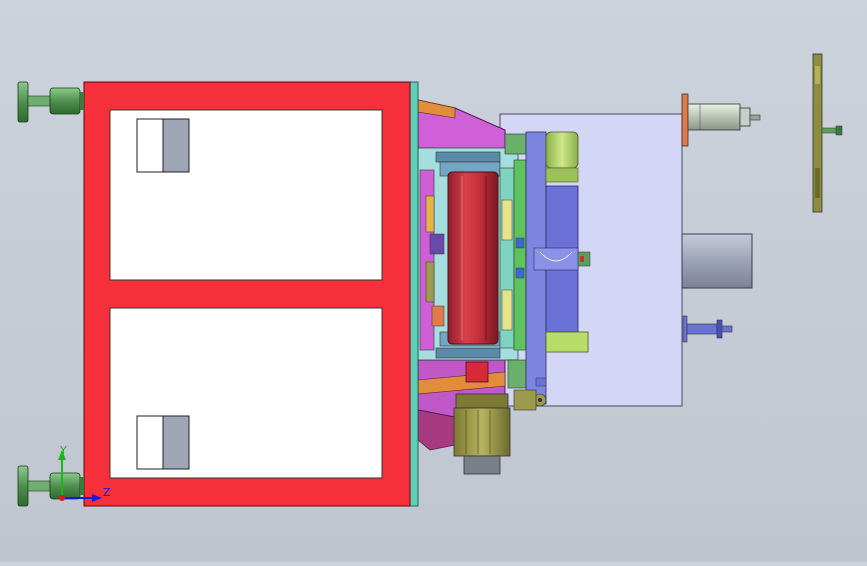 This screenshot has height=566, width=867. What do you see at coordinates (562, 150) in the screenshot?
I see `upper-gear-housing` at bounding box center [562, 150].